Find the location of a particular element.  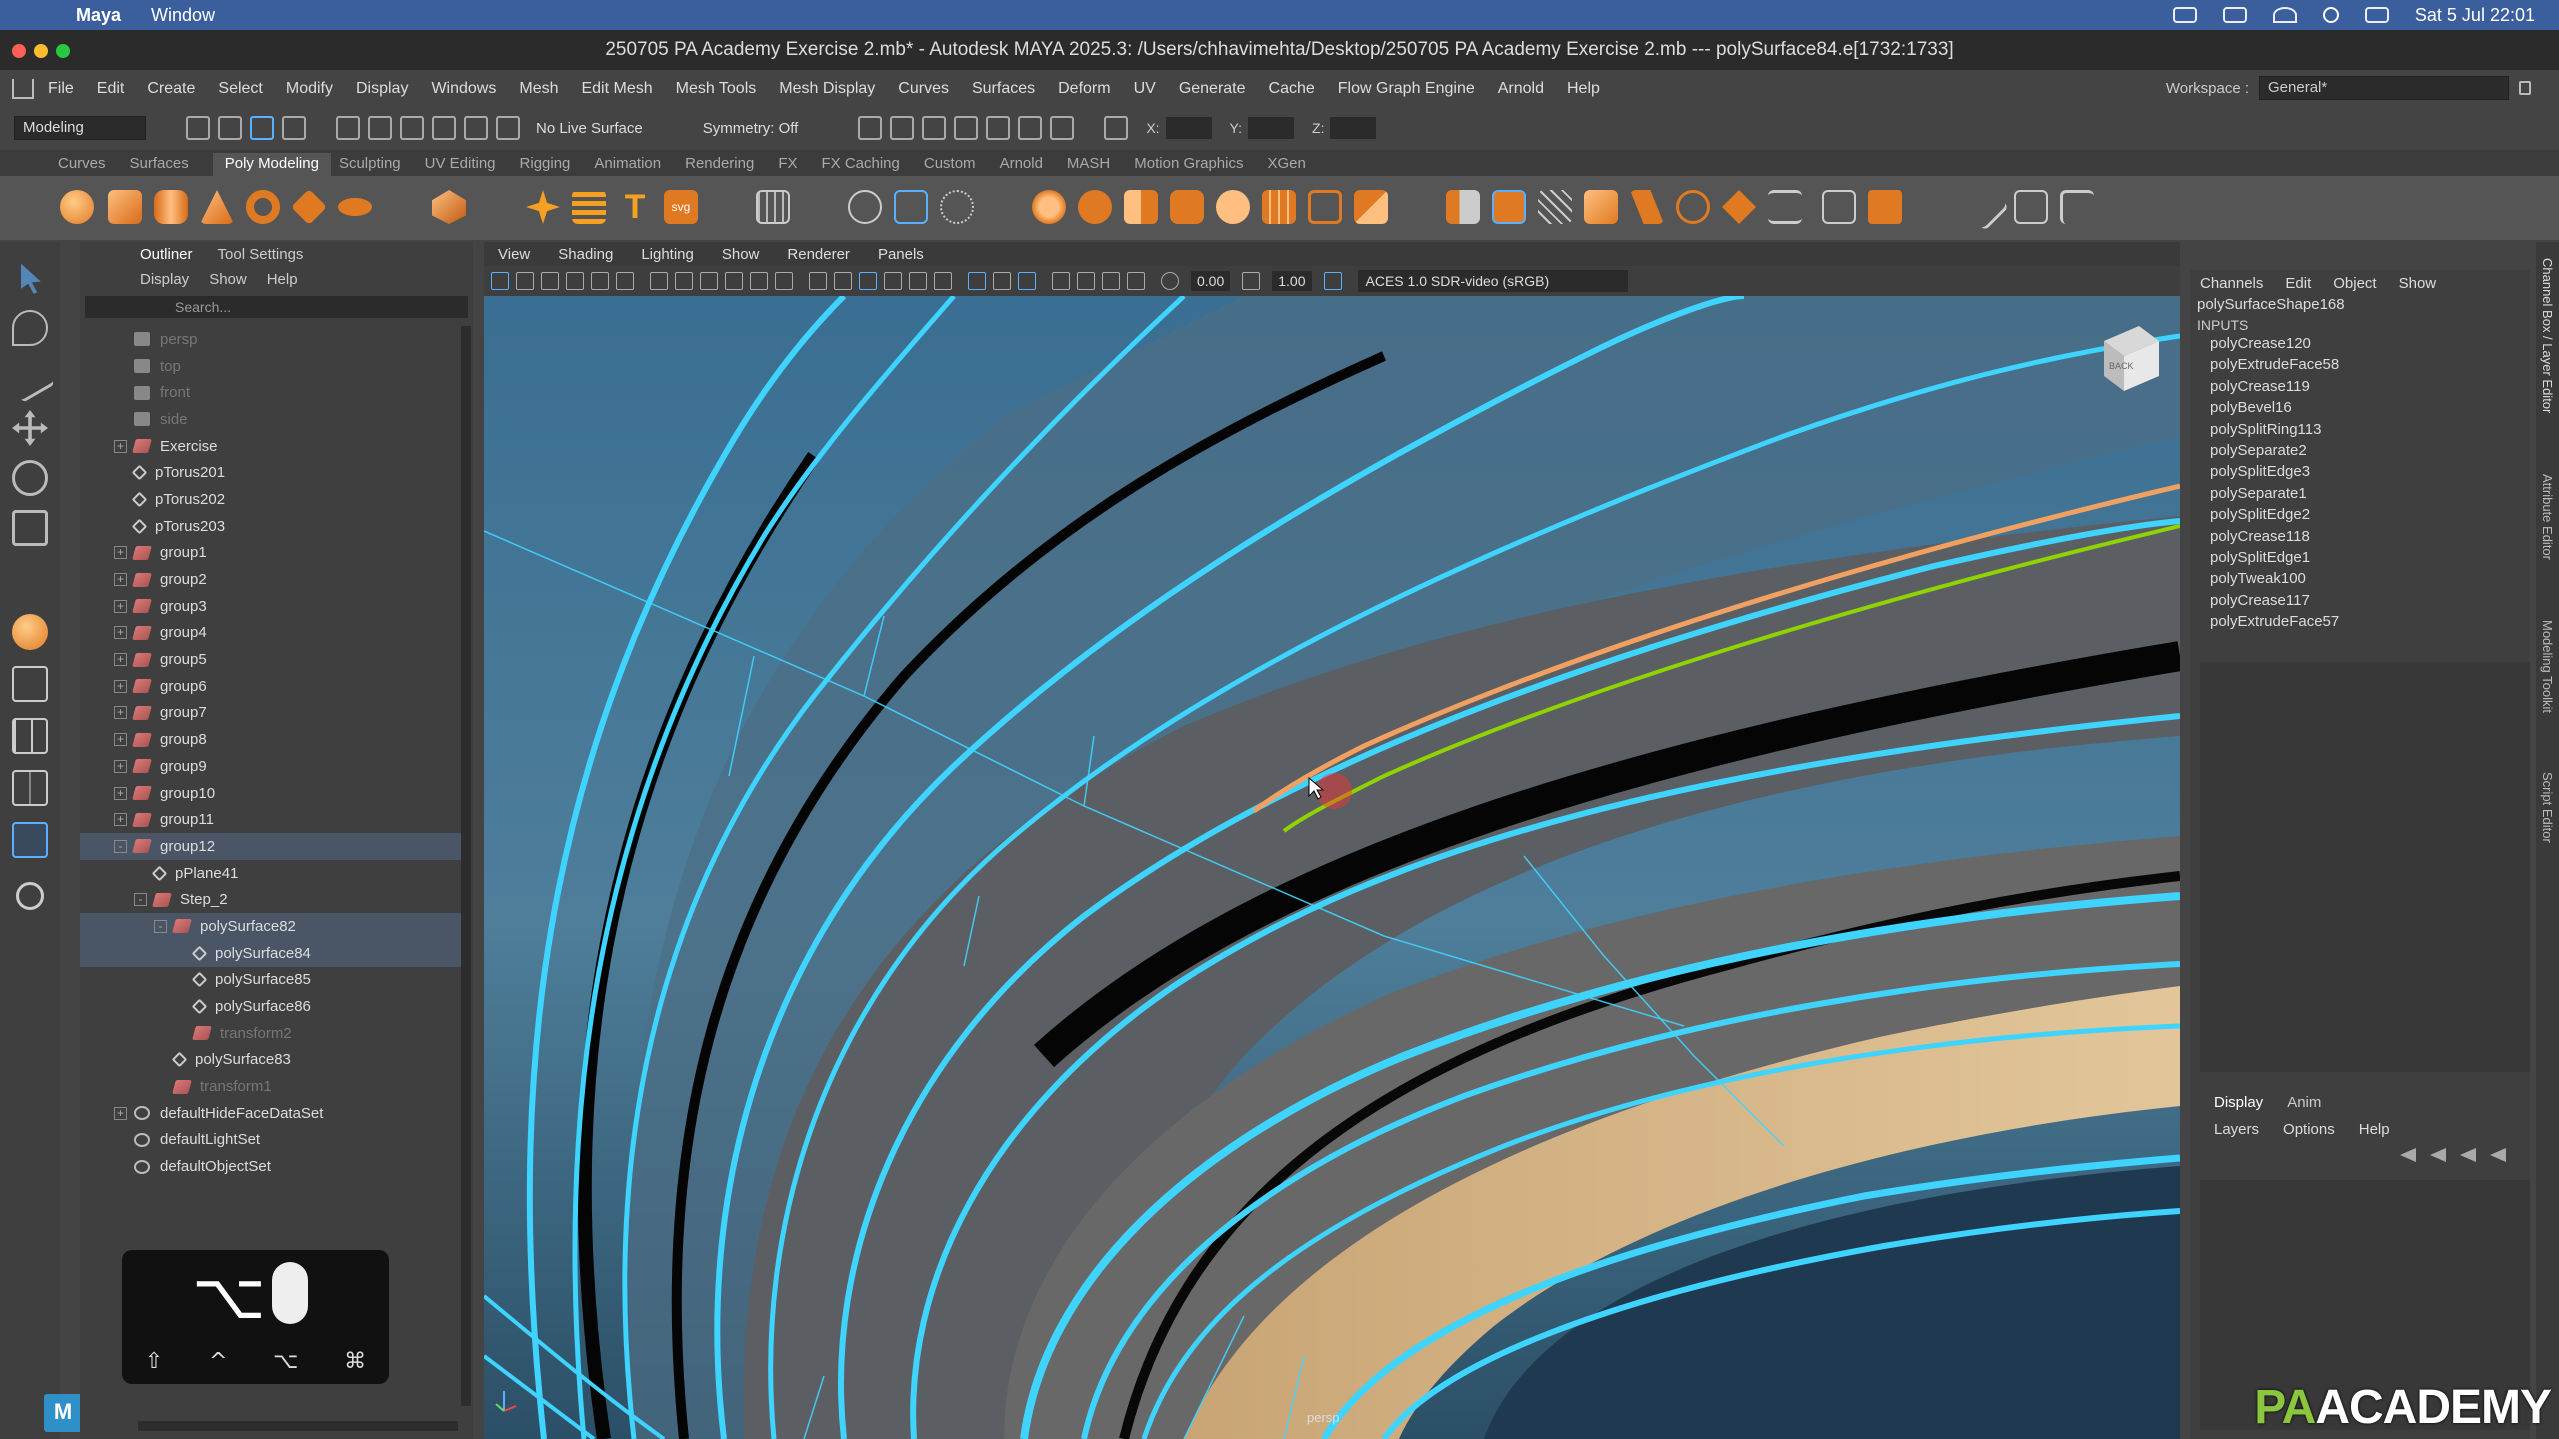

move-layer-down-icon is located at coordinates (2438, 1155).